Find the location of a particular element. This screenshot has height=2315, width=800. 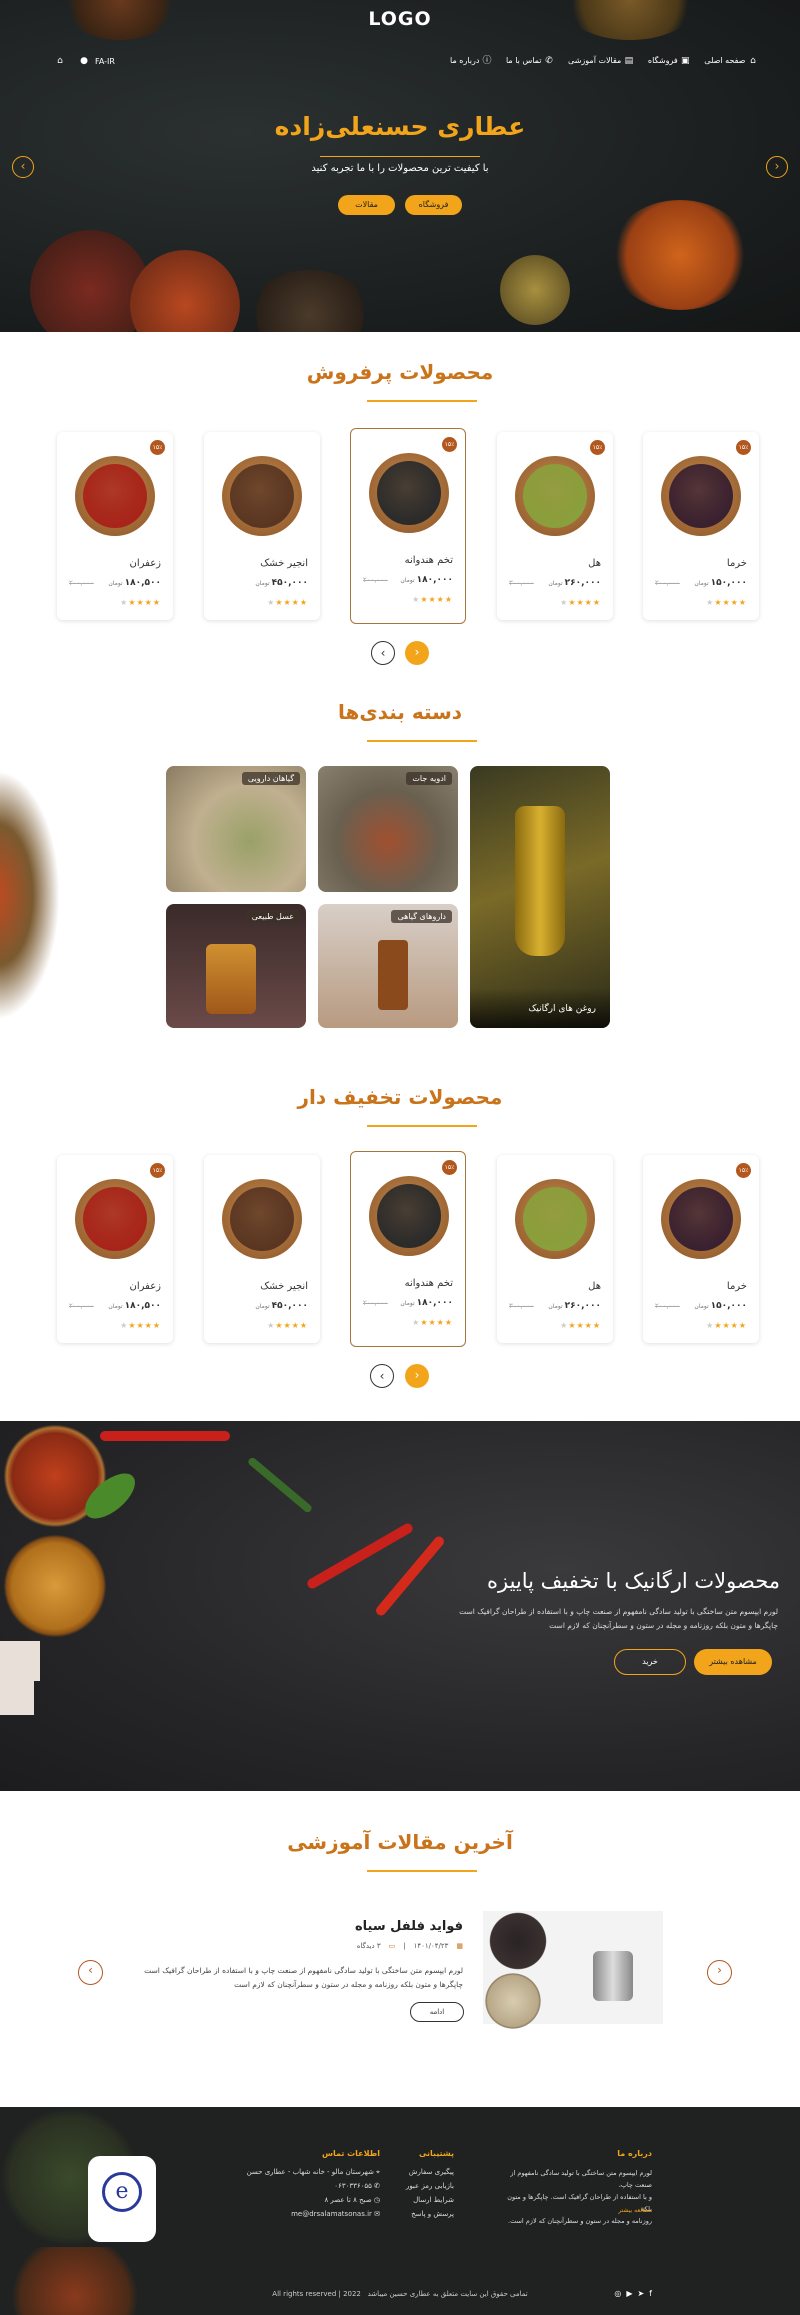

footer-support-link: پیگیری سفارش is located at coordinates (430, 2172).